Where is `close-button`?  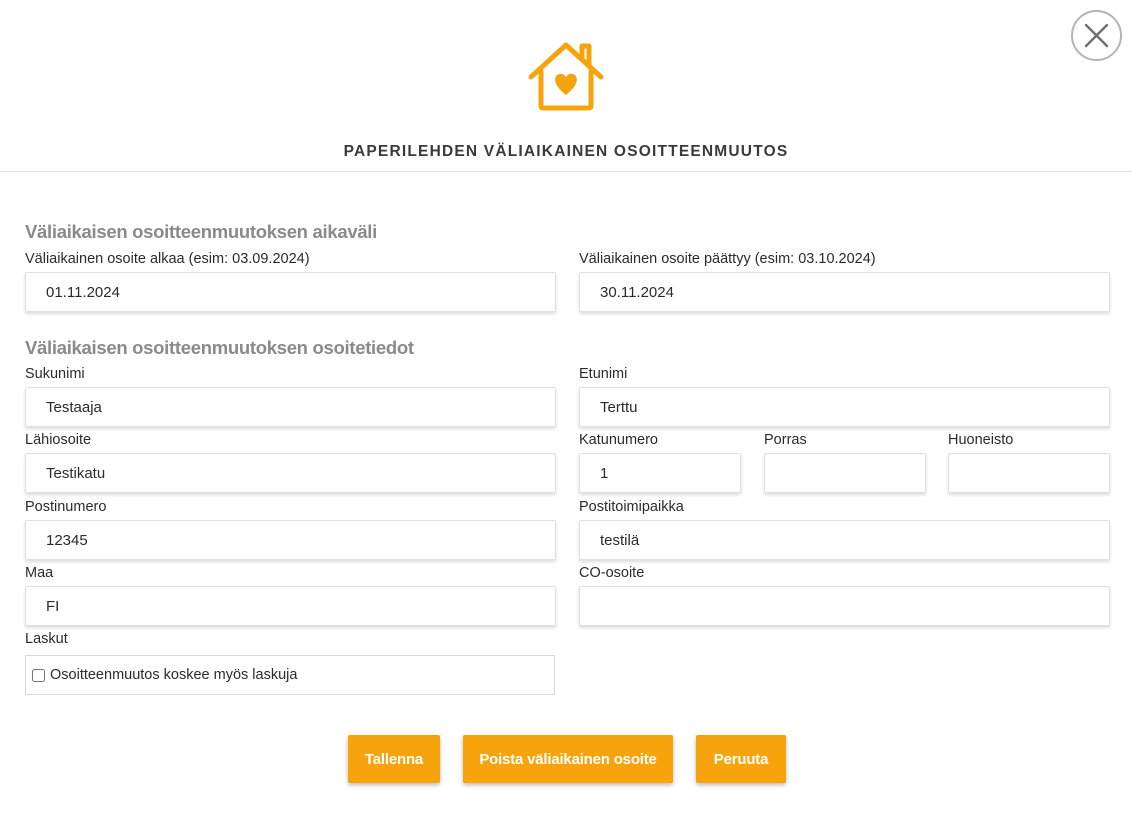 close-button is located at coordinates (1096, 35).